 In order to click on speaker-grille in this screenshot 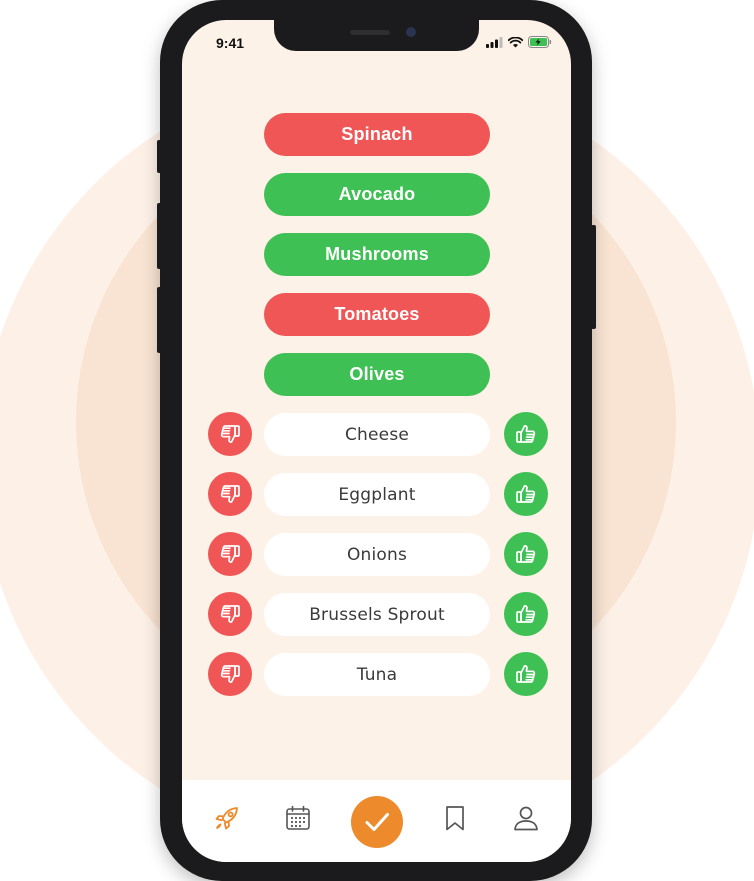, I will do `click(370, 32)`.